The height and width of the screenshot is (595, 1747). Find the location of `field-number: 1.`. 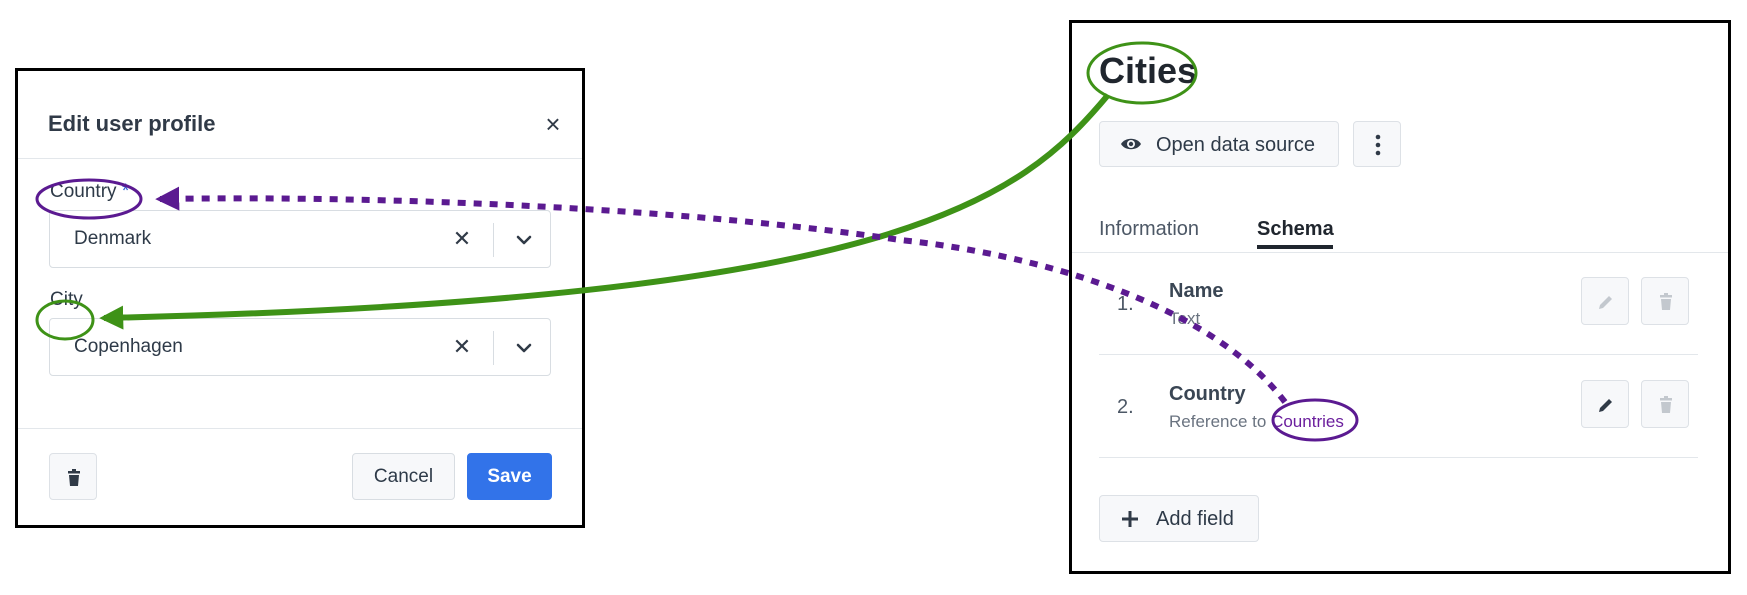

field-number: 1. is located at coordinates (1125, 304).